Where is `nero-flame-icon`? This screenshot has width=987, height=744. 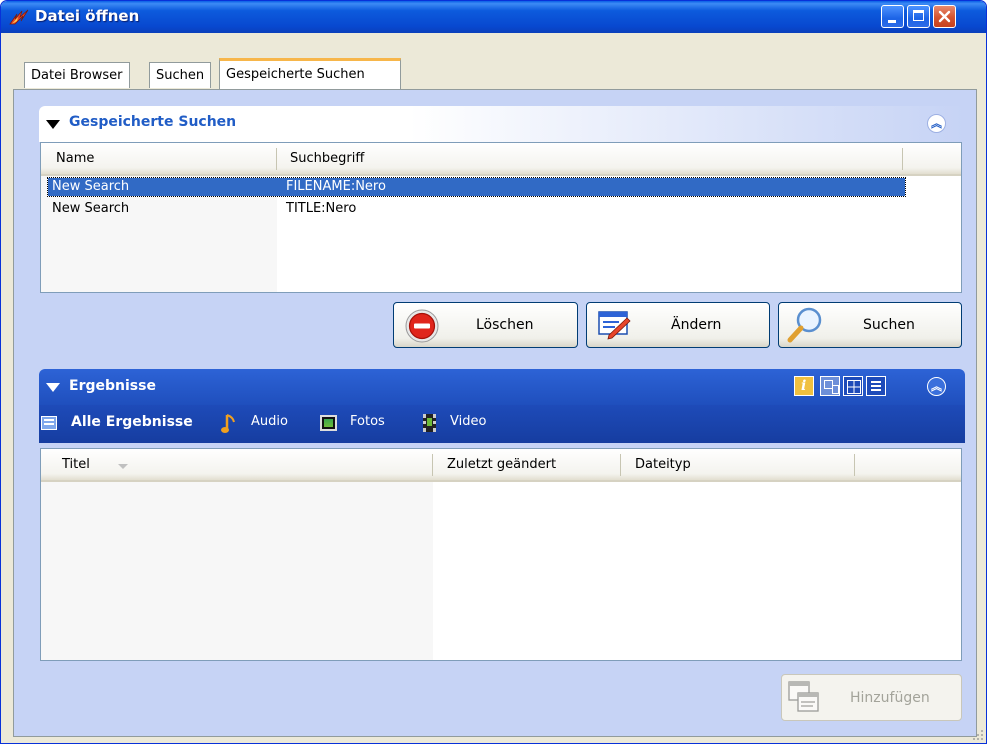
nero-flame-icon is located at coordinates (19, 17).